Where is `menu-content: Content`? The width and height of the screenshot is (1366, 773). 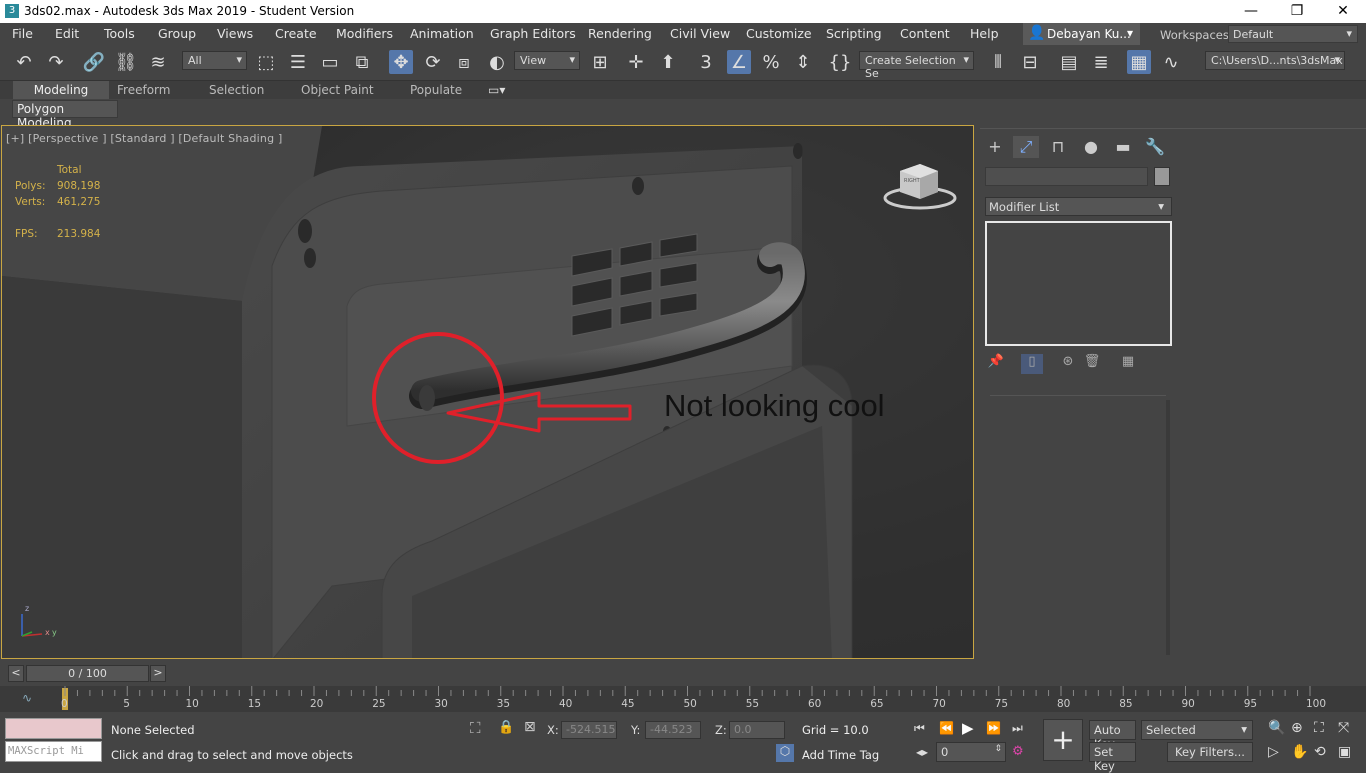
menu-content: Content is located at coordinates (925, 33).